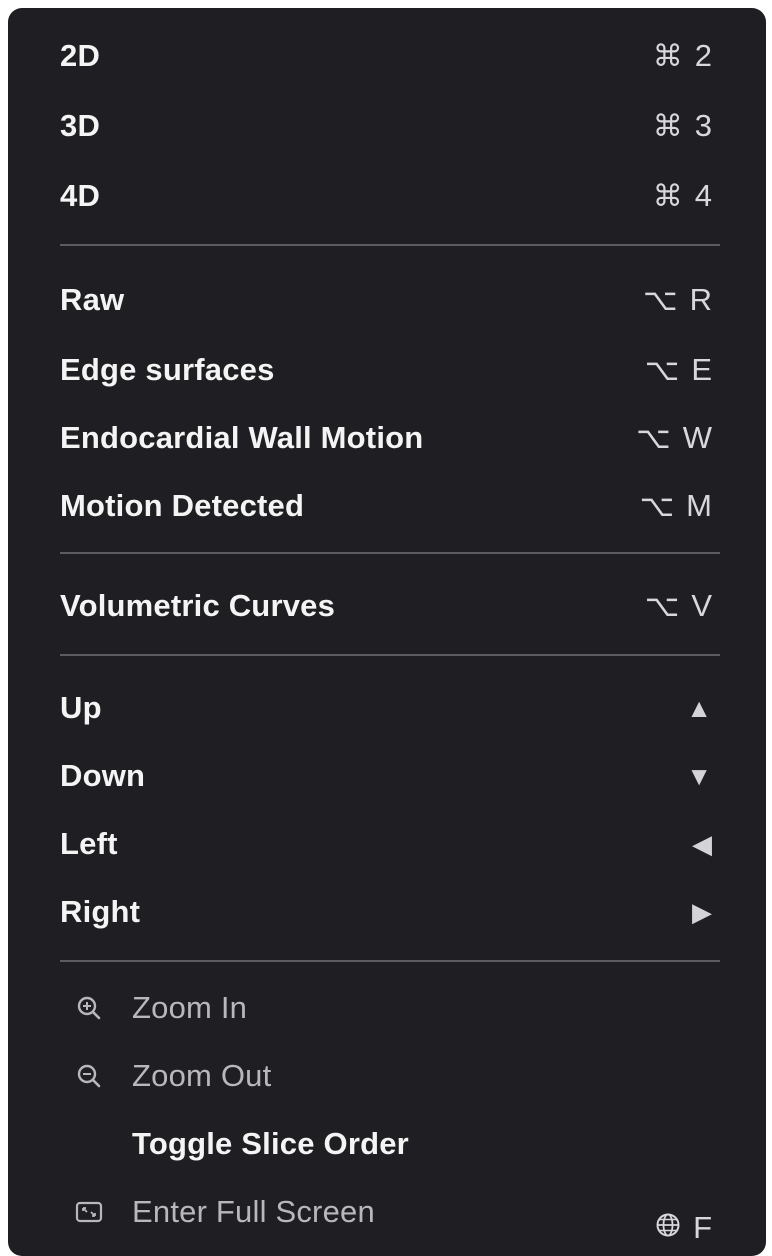  What do you see at coordinates (80, 195) in the screenshot?
I see `menu-item-label: 4D` at bounding box center [80, 195].